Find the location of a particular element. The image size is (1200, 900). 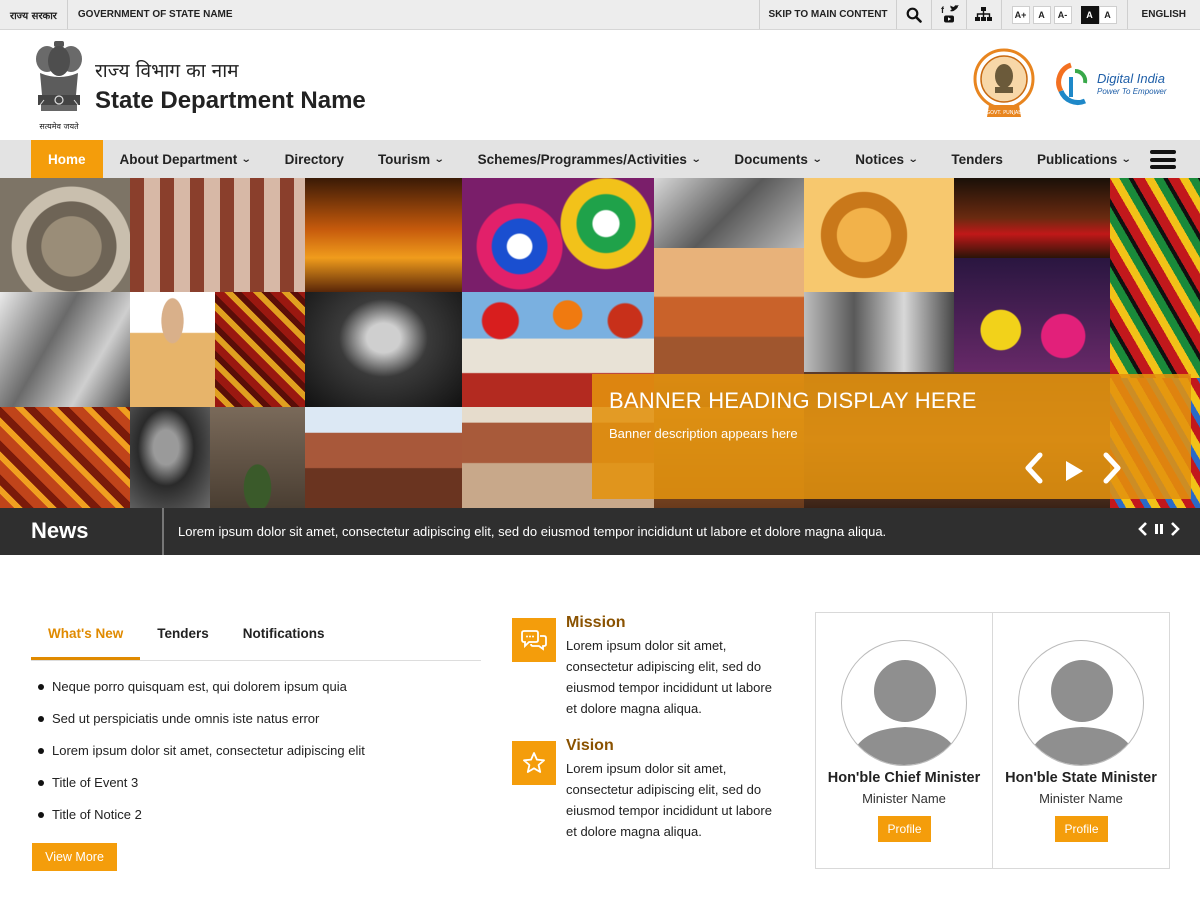

department-name-hindi: राज्य विभाग का नाम is located at coordinates (167, 71).